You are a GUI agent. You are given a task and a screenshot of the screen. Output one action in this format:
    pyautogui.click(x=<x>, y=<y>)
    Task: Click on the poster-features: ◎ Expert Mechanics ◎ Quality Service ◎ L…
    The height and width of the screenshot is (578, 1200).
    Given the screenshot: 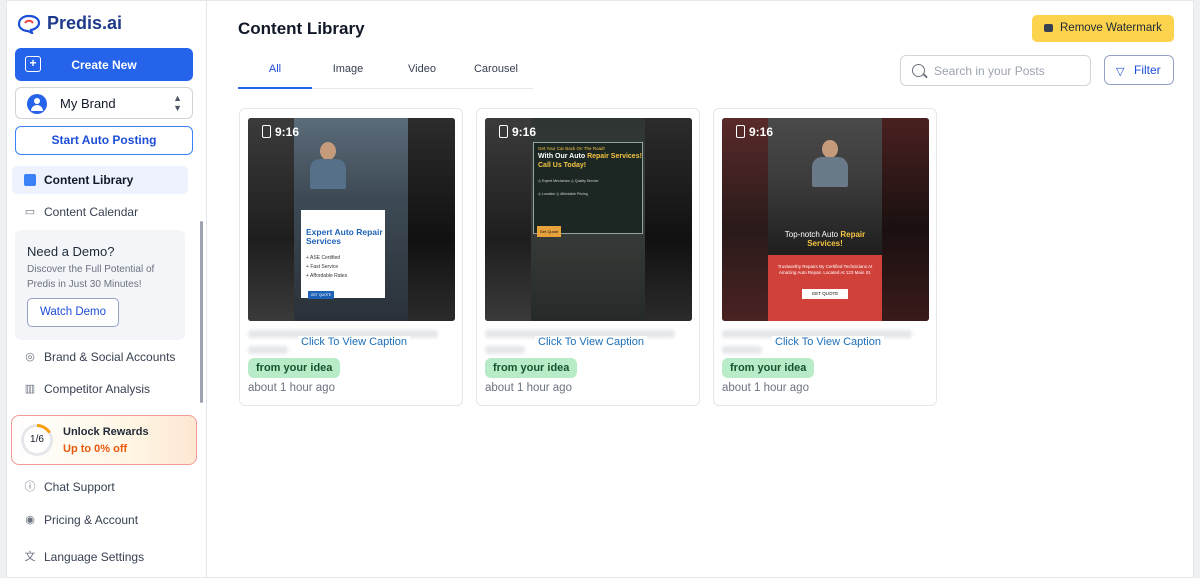 What is the action you would take?
    pyautogui.click(x=568, y=187)
    